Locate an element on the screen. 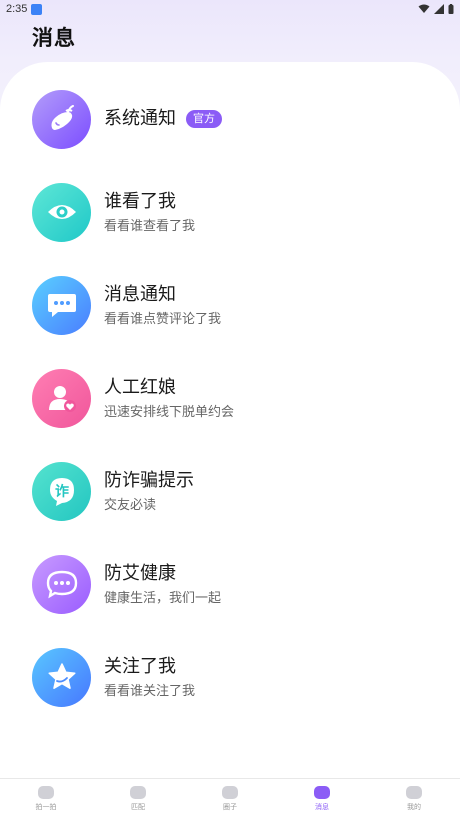 Image resolution: width=460 pixels, height=818 pixels. nav-label: 圈子 is located at coordinates (230, 806).